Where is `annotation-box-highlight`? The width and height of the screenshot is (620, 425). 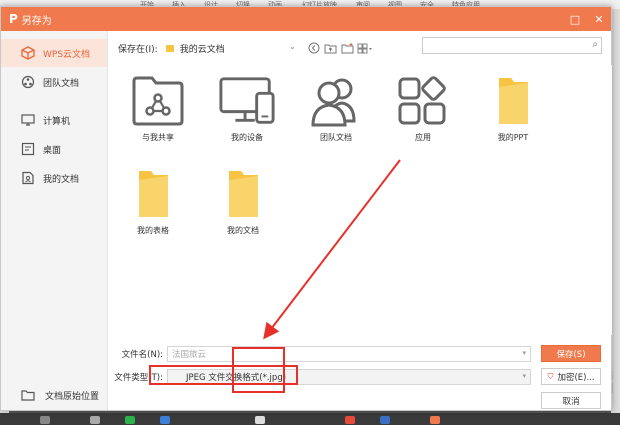
annotation-box-highlight is located at coordinates (258, 370).